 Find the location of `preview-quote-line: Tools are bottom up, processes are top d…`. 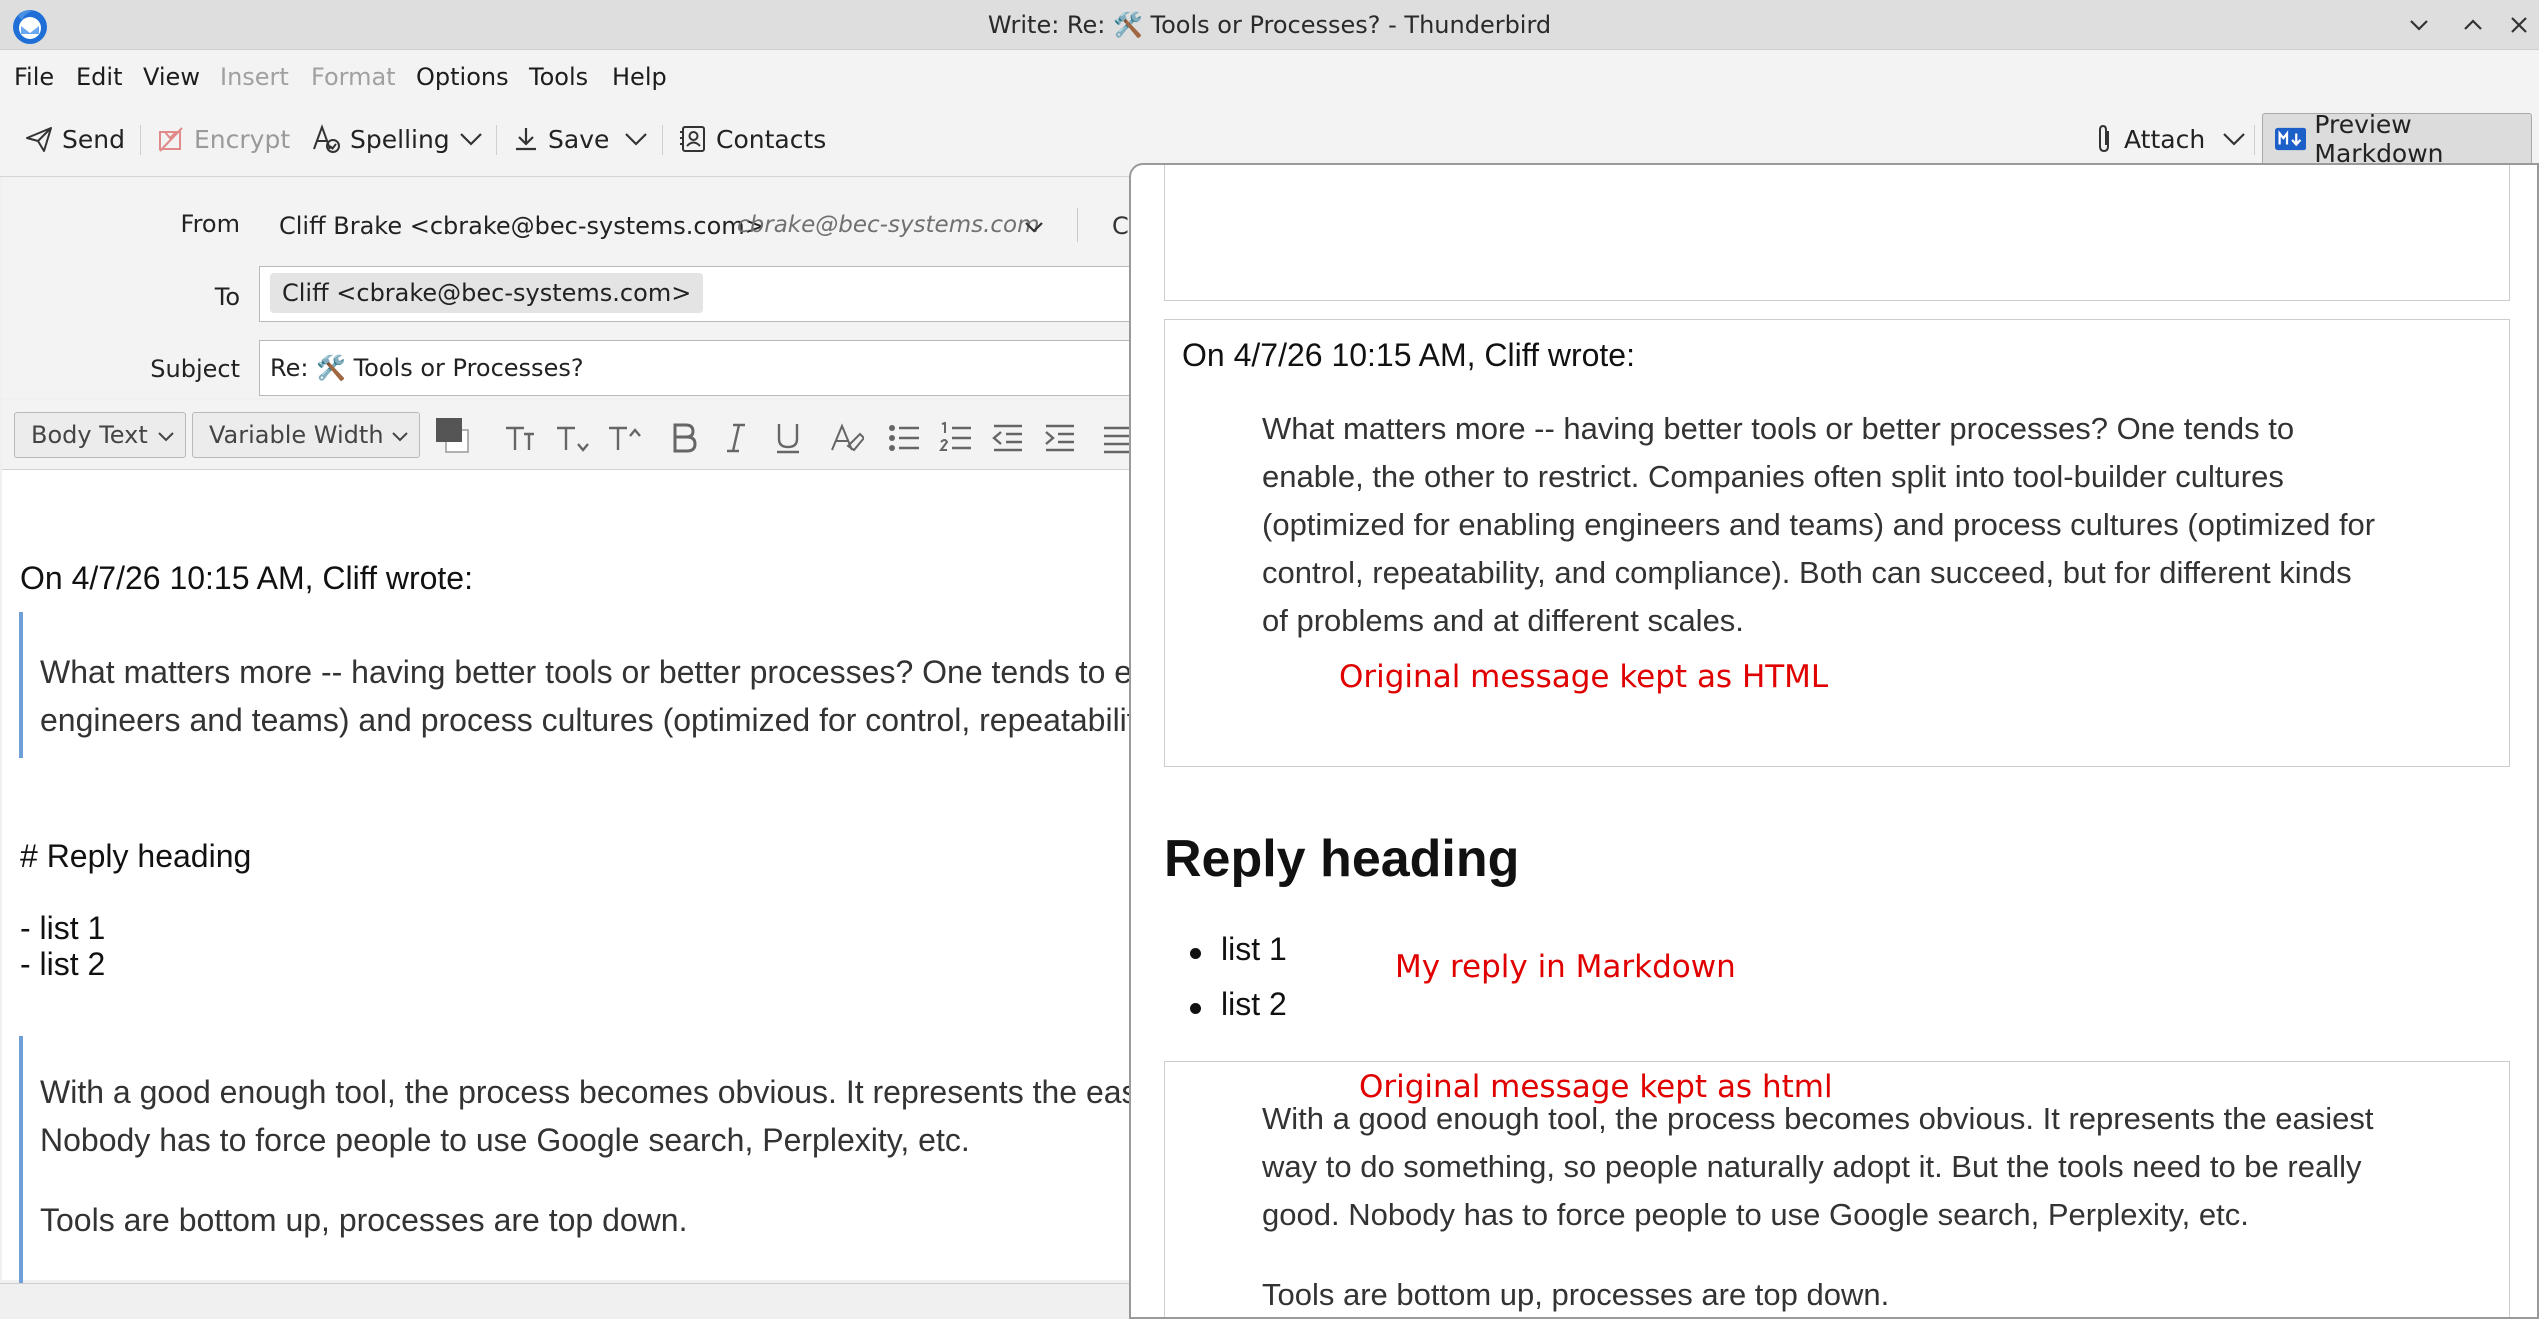

preview-quote-line: Tools are bottom up, processes are top d… is located at coordinates (1576, 1294).